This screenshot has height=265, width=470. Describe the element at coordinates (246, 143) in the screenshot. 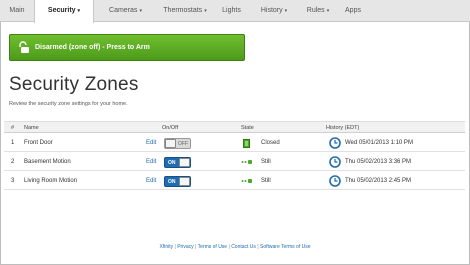

I see `door-closed-icon` at that location.